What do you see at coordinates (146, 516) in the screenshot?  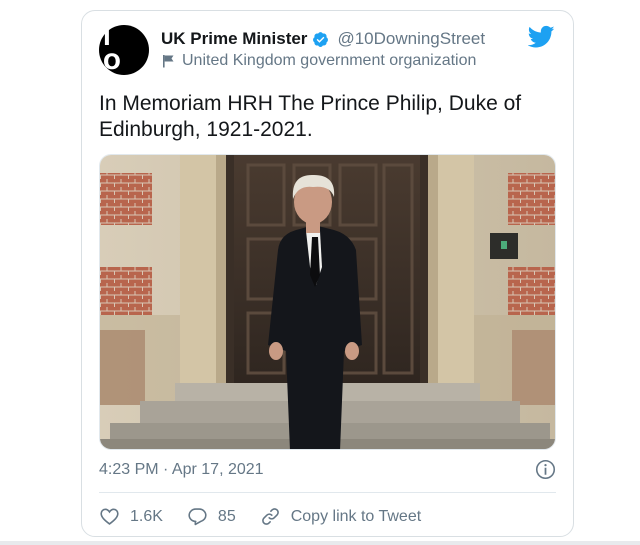 I see `like-count: 1.6K` at bounding box center [146, 516].